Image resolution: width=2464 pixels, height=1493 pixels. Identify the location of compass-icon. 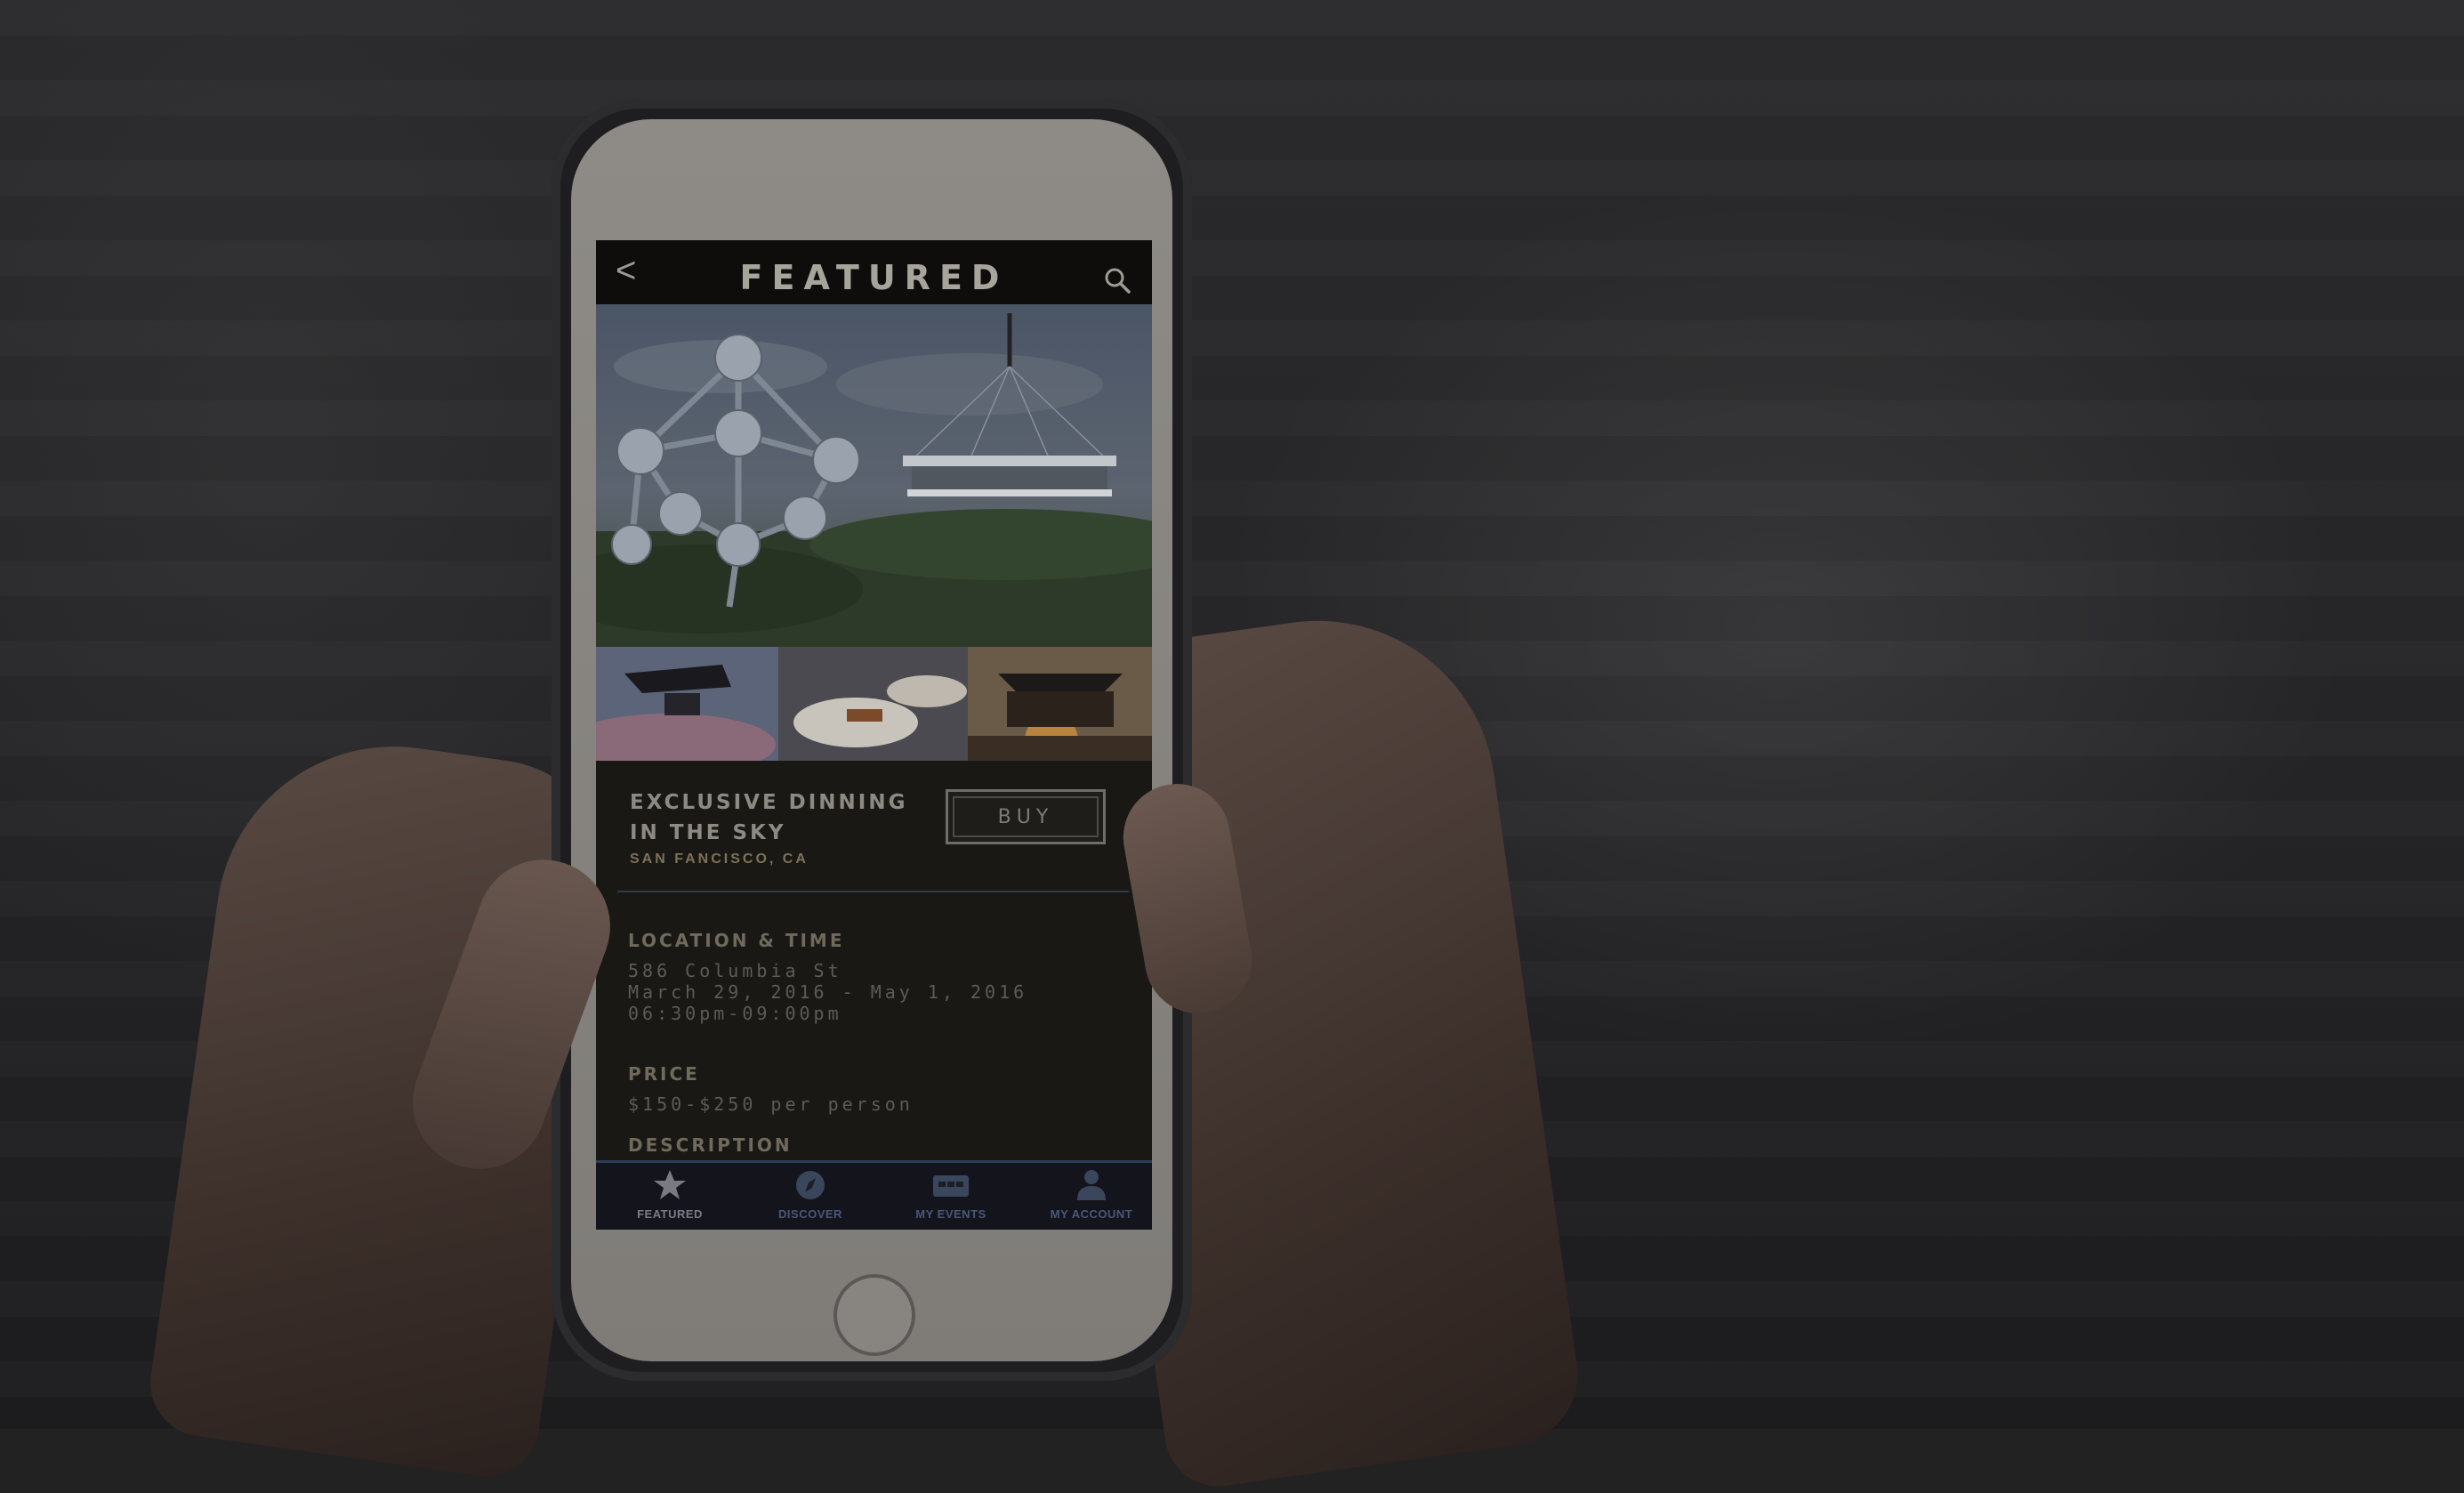
(810, 1185).